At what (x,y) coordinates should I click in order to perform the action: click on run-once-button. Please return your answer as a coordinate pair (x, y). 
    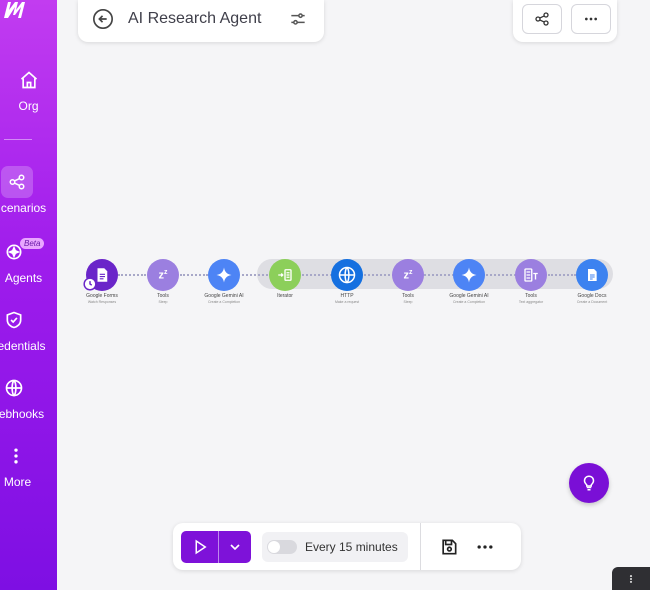
    Looking at the image, I should click on (199, 547).